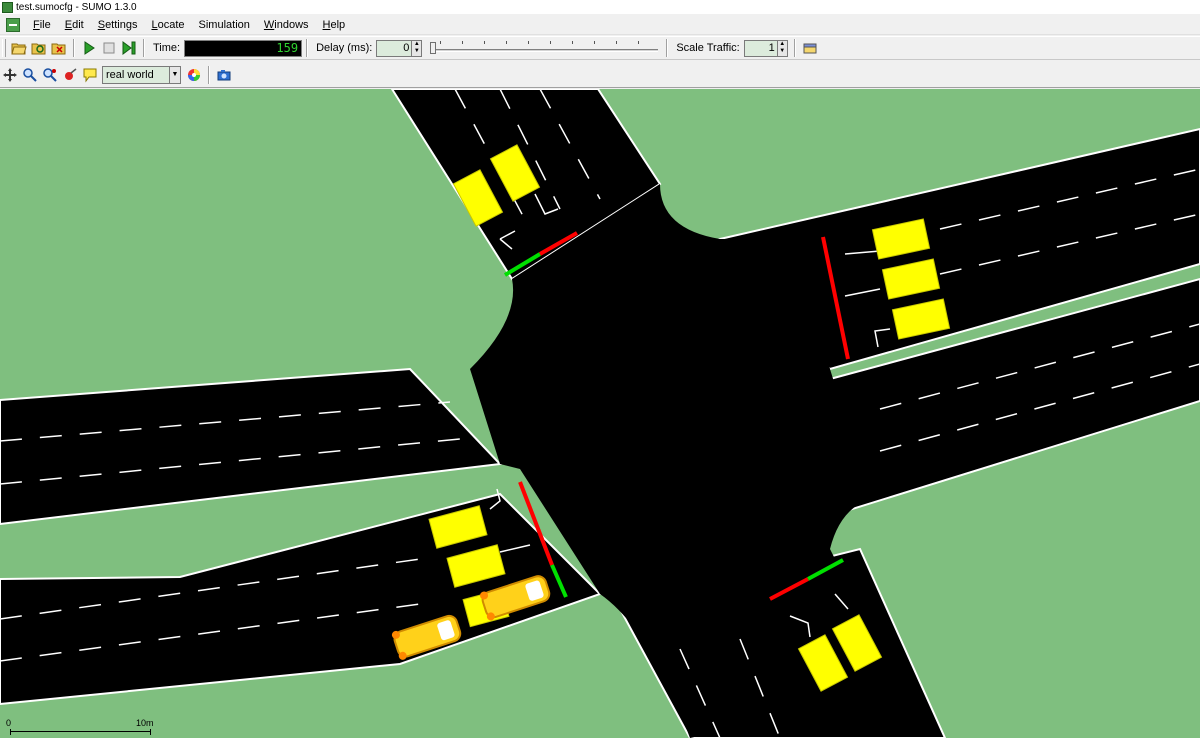 This screenshot has width=1200, height=738. What do you see at coordinates (167, 25) in the screenshot?
I see `menu-locate: Locate` at bounding box center [167, 25].